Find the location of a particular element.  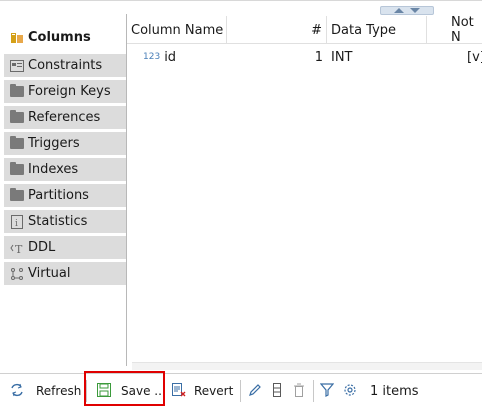

column-icon is located at coordinates (277, 391).